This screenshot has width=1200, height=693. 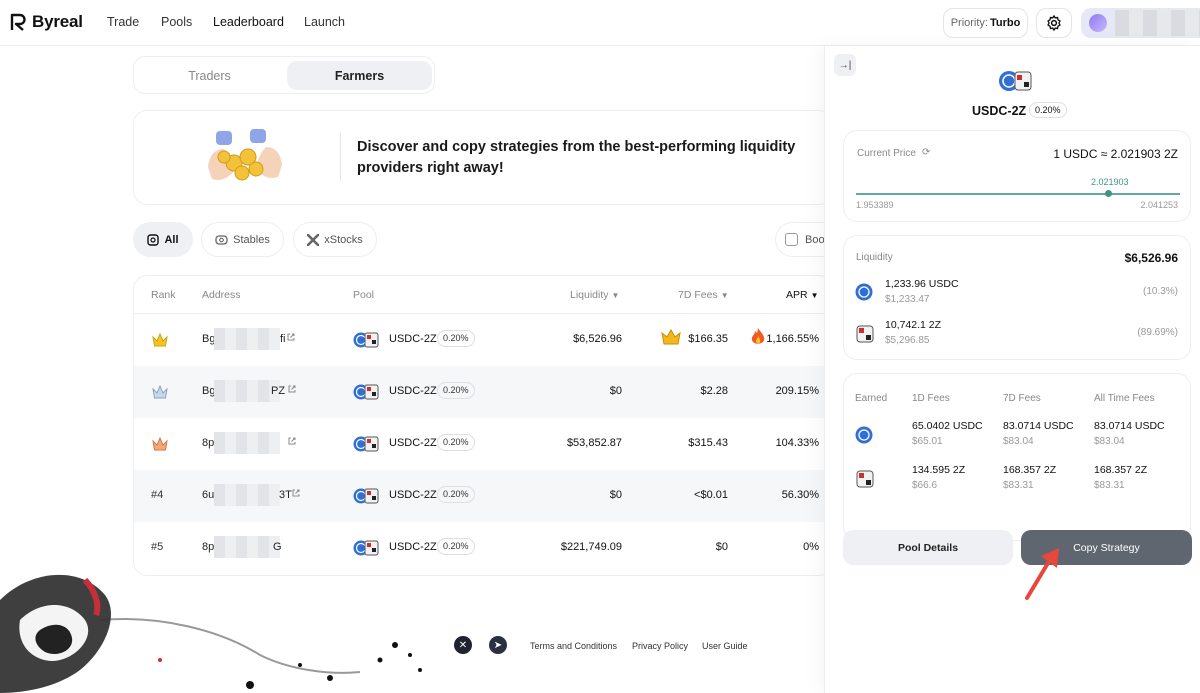 I want to click on address-start: 8p, so click(x=208, y=443).